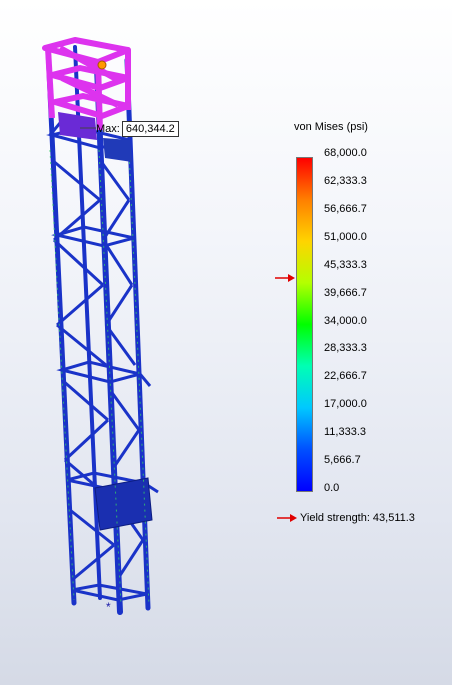 This screenshot has height=685, width=452. What do you see at coordinates (345, 236) in the screenshot?
I see `colorbar-tick-label: 51,000.0` at bounding box center [345, 236].